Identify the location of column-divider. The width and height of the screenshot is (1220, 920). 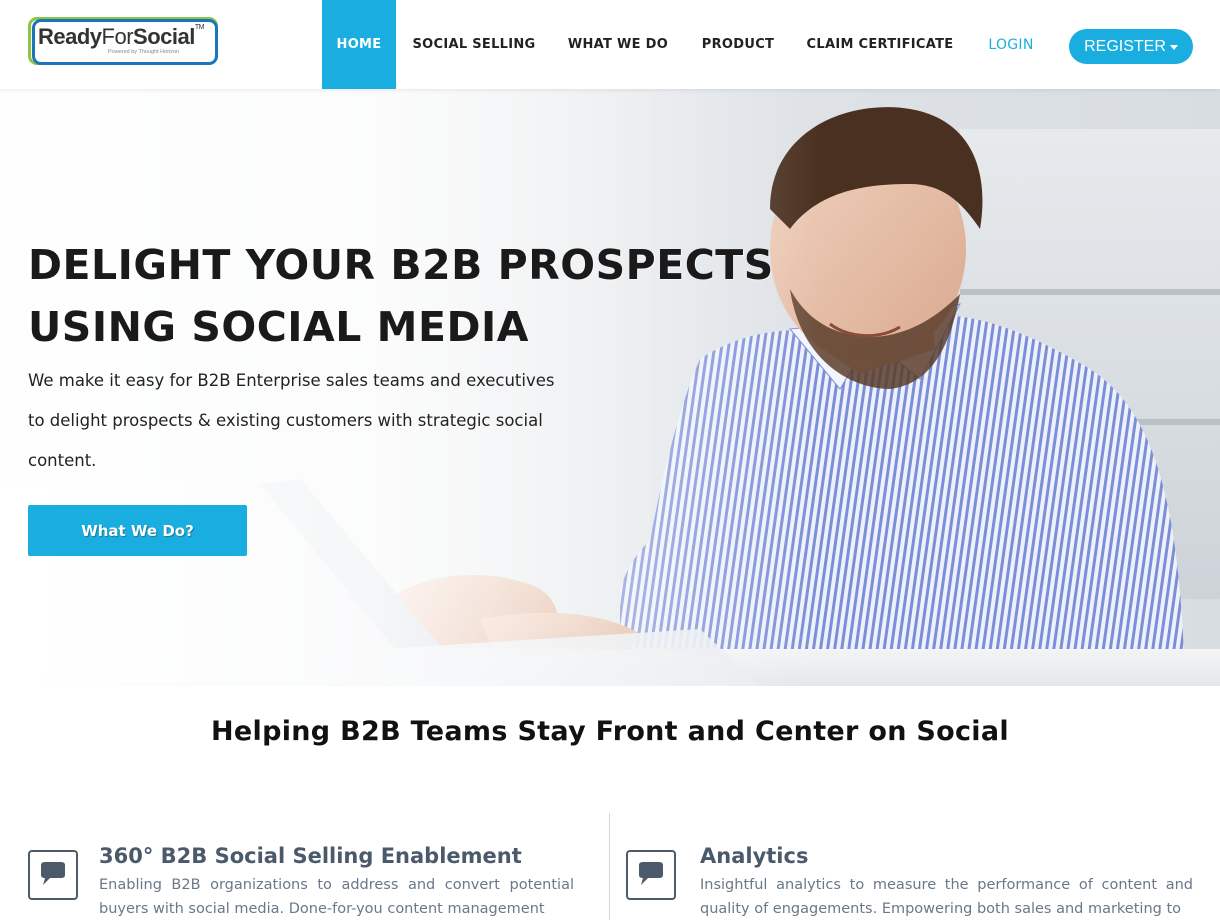
(609, 866).